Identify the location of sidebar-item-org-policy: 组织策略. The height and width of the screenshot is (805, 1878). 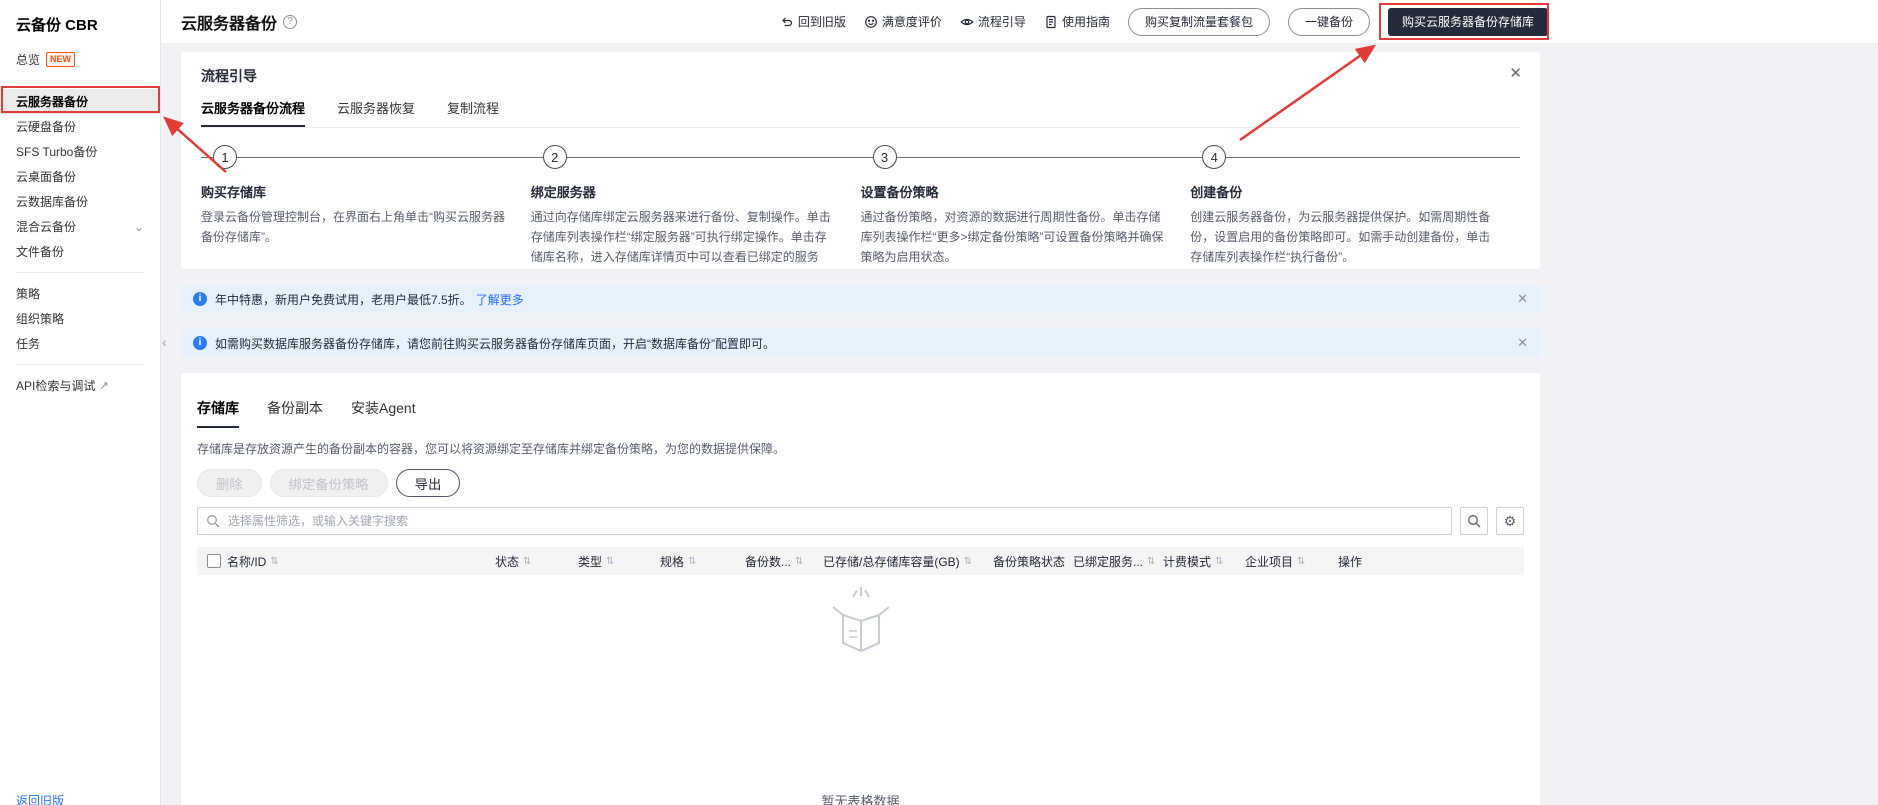
(80, 318).